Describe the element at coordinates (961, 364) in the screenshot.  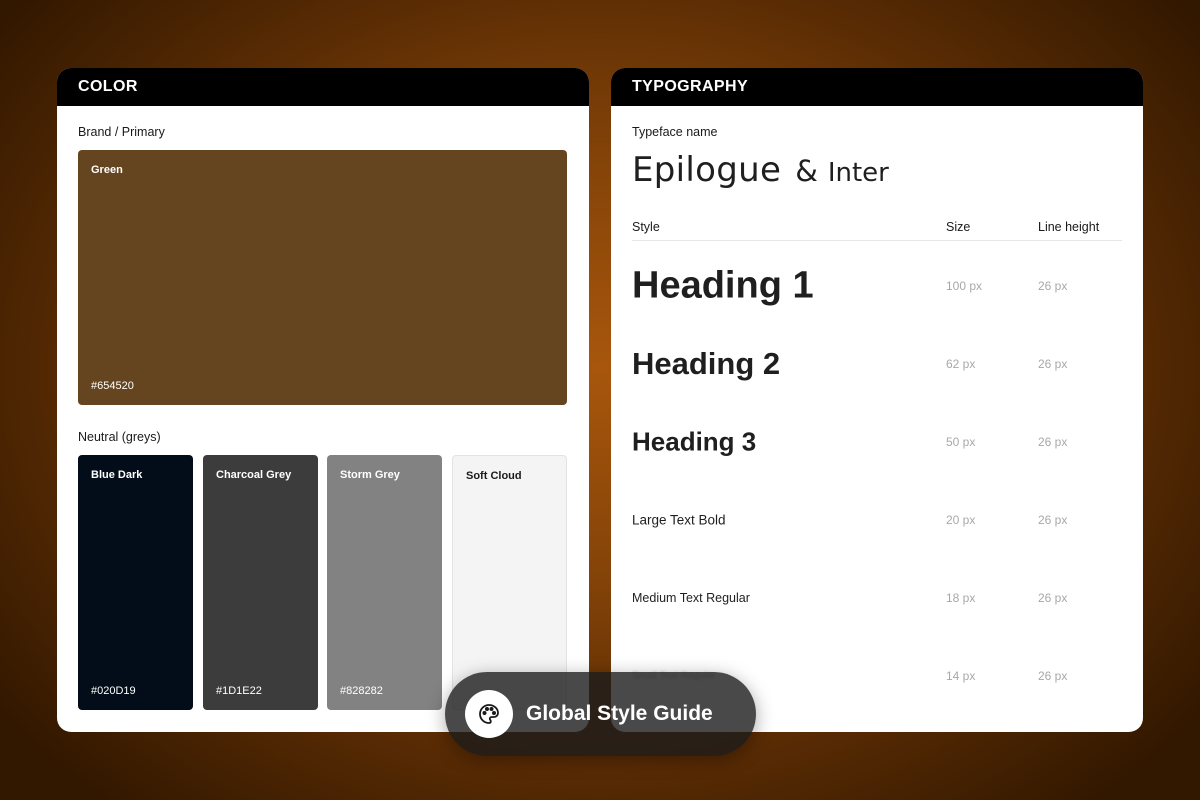
I see `size-value: 62 px` at that location.